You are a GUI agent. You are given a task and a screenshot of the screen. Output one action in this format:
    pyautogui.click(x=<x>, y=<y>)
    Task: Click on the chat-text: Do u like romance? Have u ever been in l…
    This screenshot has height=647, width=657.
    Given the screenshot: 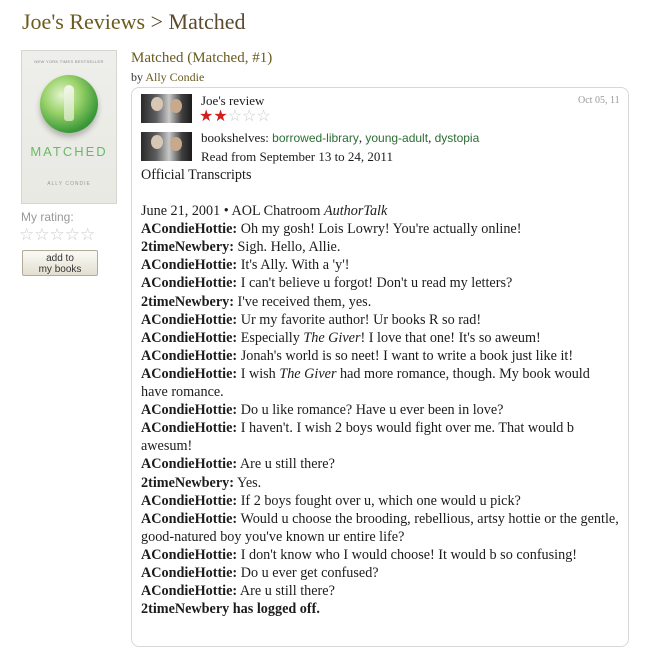 What is the action you would take?
    pyautogui.click(x=370, y=410)
    